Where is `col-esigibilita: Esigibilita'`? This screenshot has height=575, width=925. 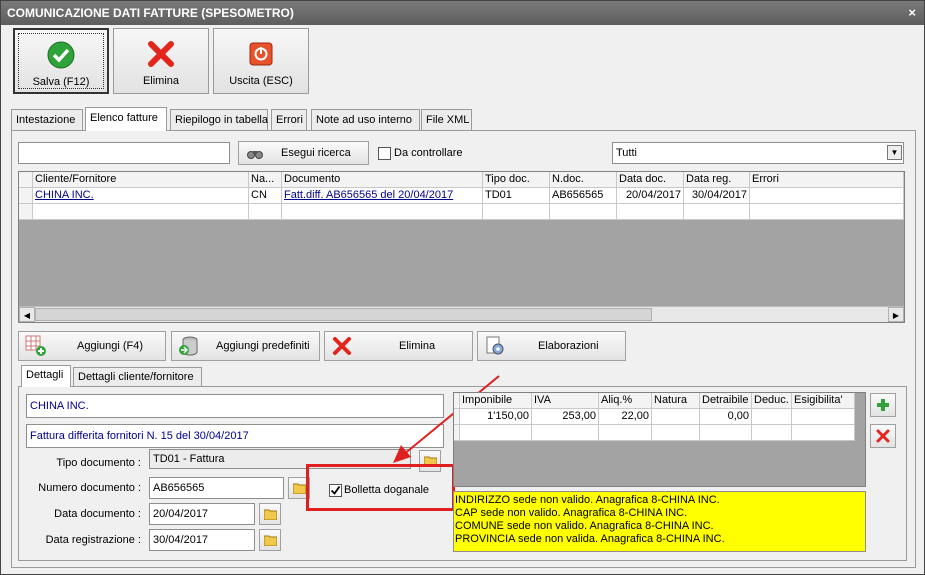 col-esigibilita: Esigibilita' is located at coordinates (823, 401).